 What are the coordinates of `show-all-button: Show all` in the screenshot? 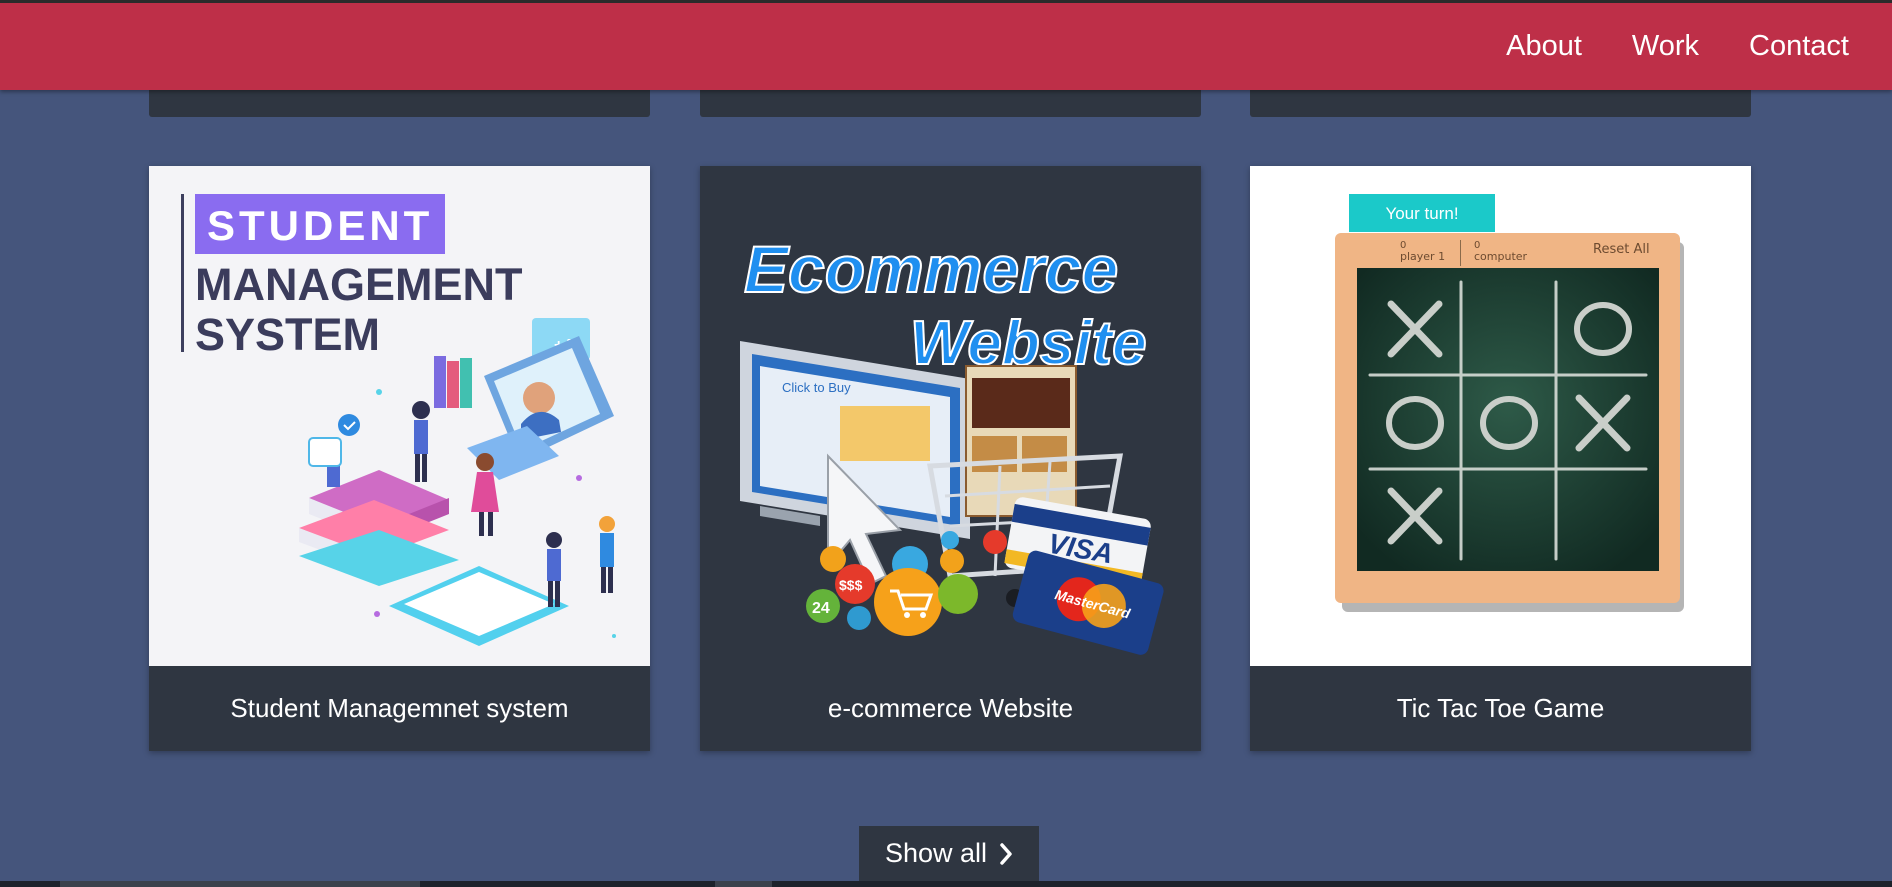 It's located at (949, 856).